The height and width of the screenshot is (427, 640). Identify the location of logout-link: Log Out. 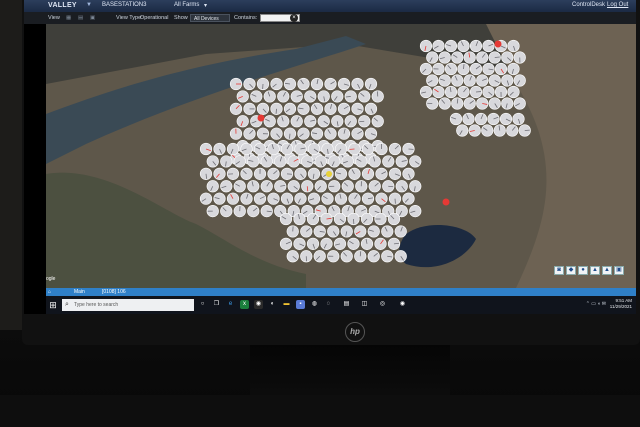
(617, 5).